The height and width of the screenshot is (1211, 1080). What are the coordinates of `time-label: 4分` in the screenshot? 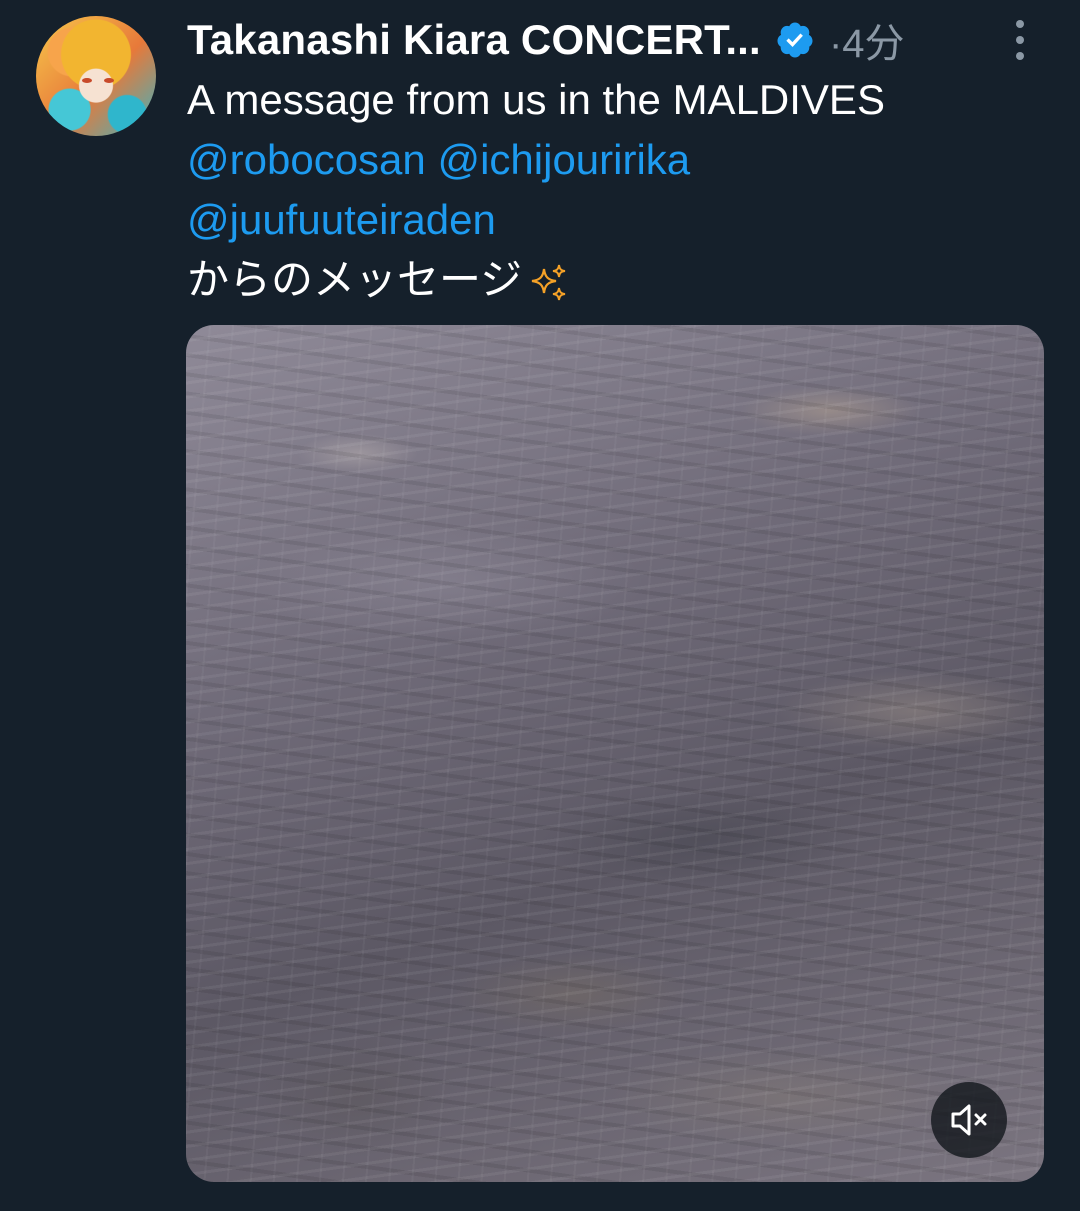 It's located at (873, 44).